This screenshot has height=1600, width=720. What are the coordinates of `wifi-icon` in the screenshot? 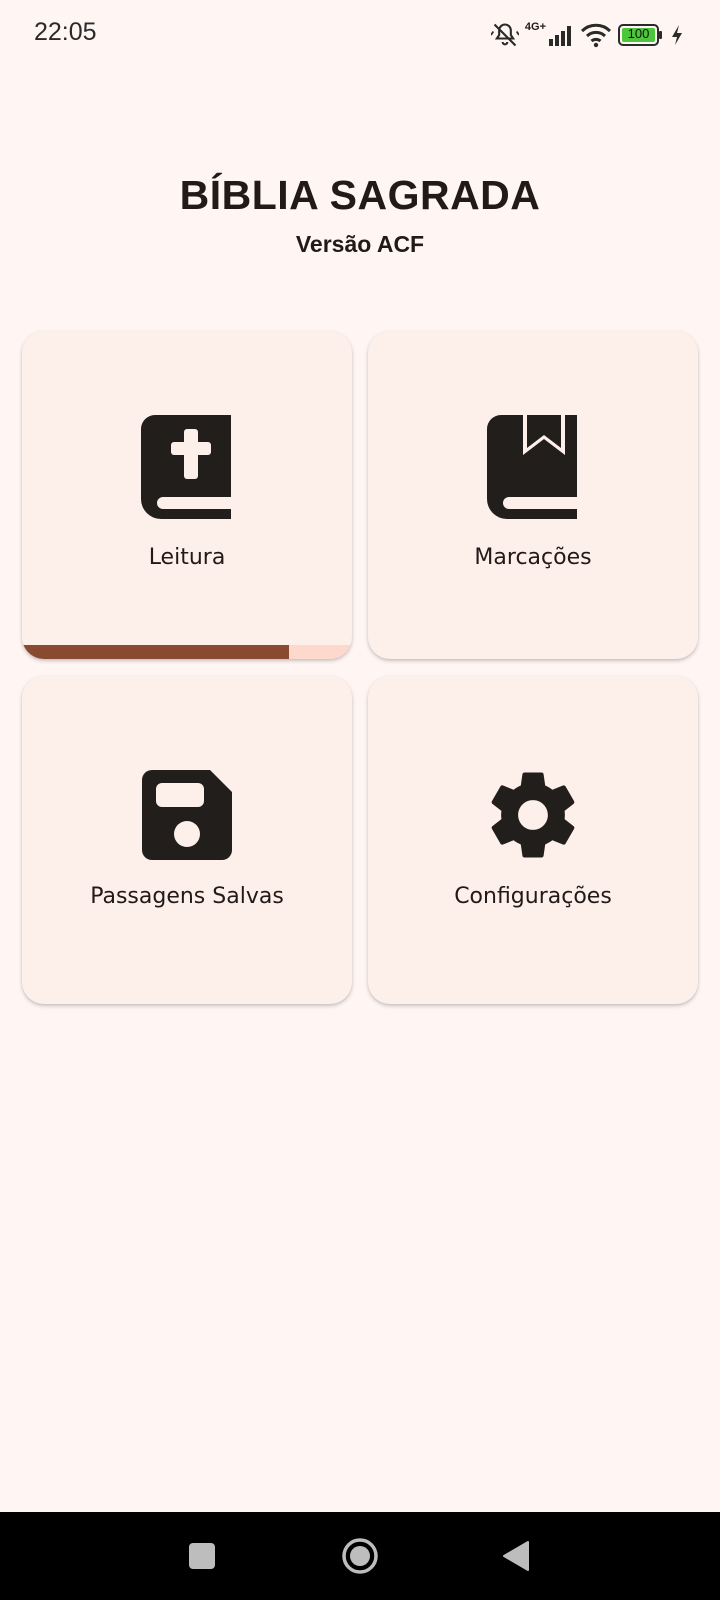 It's located at (596, 35).